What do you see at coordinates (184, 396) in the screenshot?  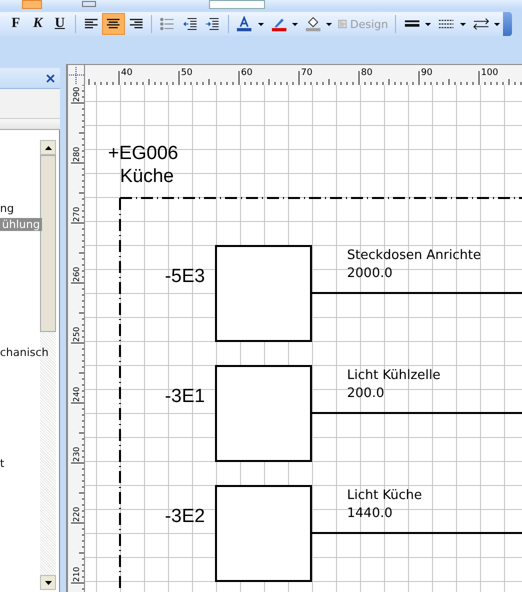 I see `device-tag: -3E1` at bounding box center [184, 396].